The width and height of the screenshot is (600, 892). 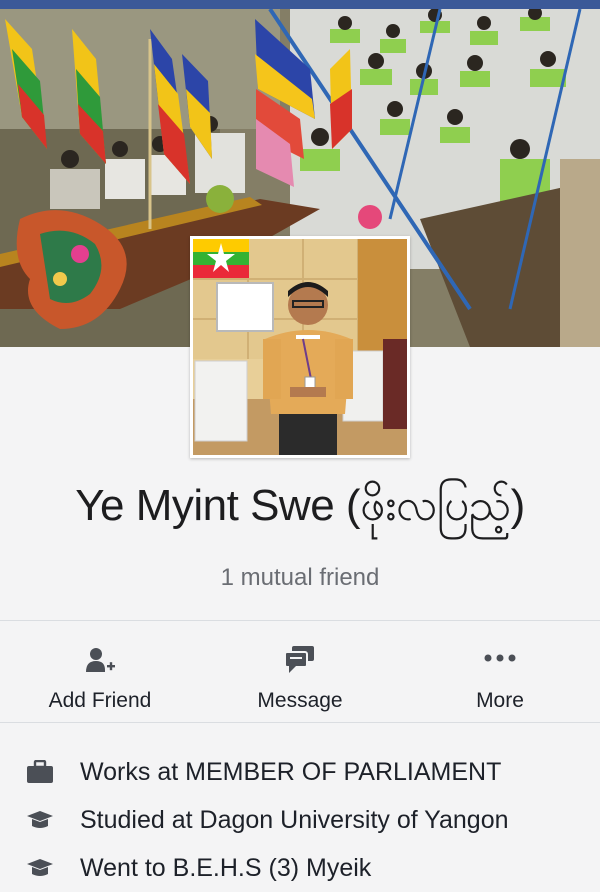 What do you see at coordinates (300, 620) in the screenshot?
I see `divider-top` at bounding box center [300, 620].